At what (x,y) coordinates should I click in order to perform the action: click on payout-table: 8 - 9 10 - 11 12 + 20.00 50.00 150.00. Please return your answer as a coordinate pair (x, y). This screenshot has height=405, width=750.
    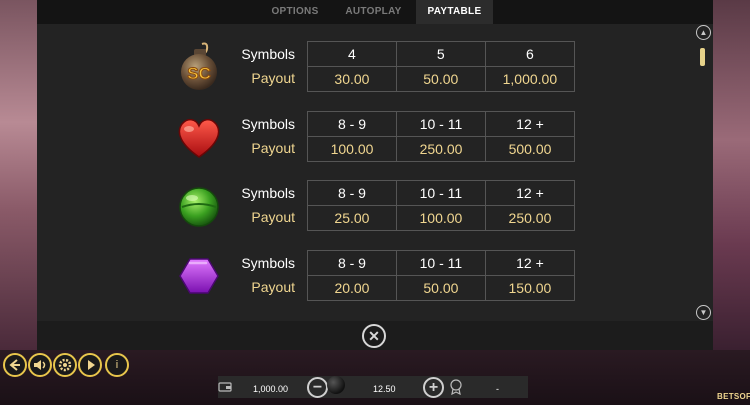
    Looking at the image, I should click on (441, 275).